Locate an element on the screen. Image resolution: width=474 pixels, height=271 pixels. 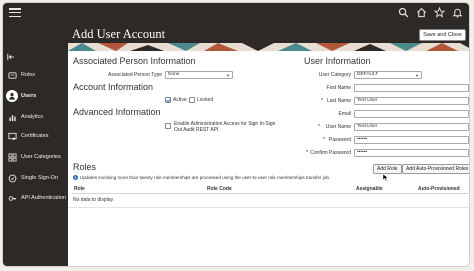
sidebar-item-user-categories: User Categories is located at coordinates (35, 157).